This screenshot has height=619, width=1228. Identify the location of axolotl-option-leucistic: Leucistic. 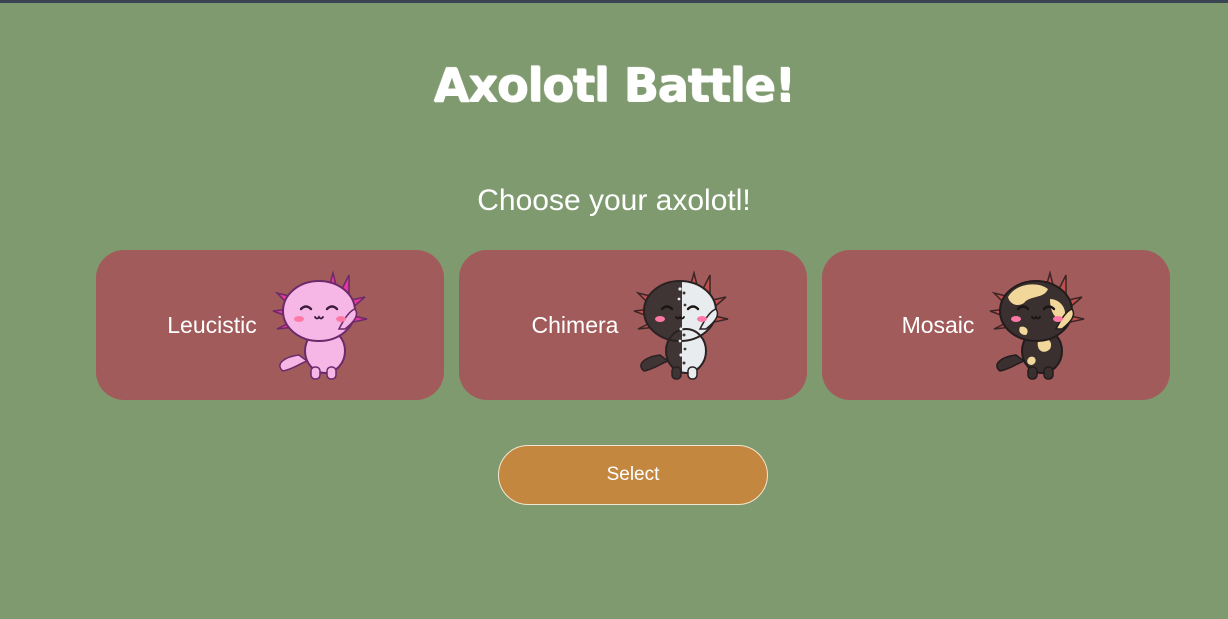
(270, 325).